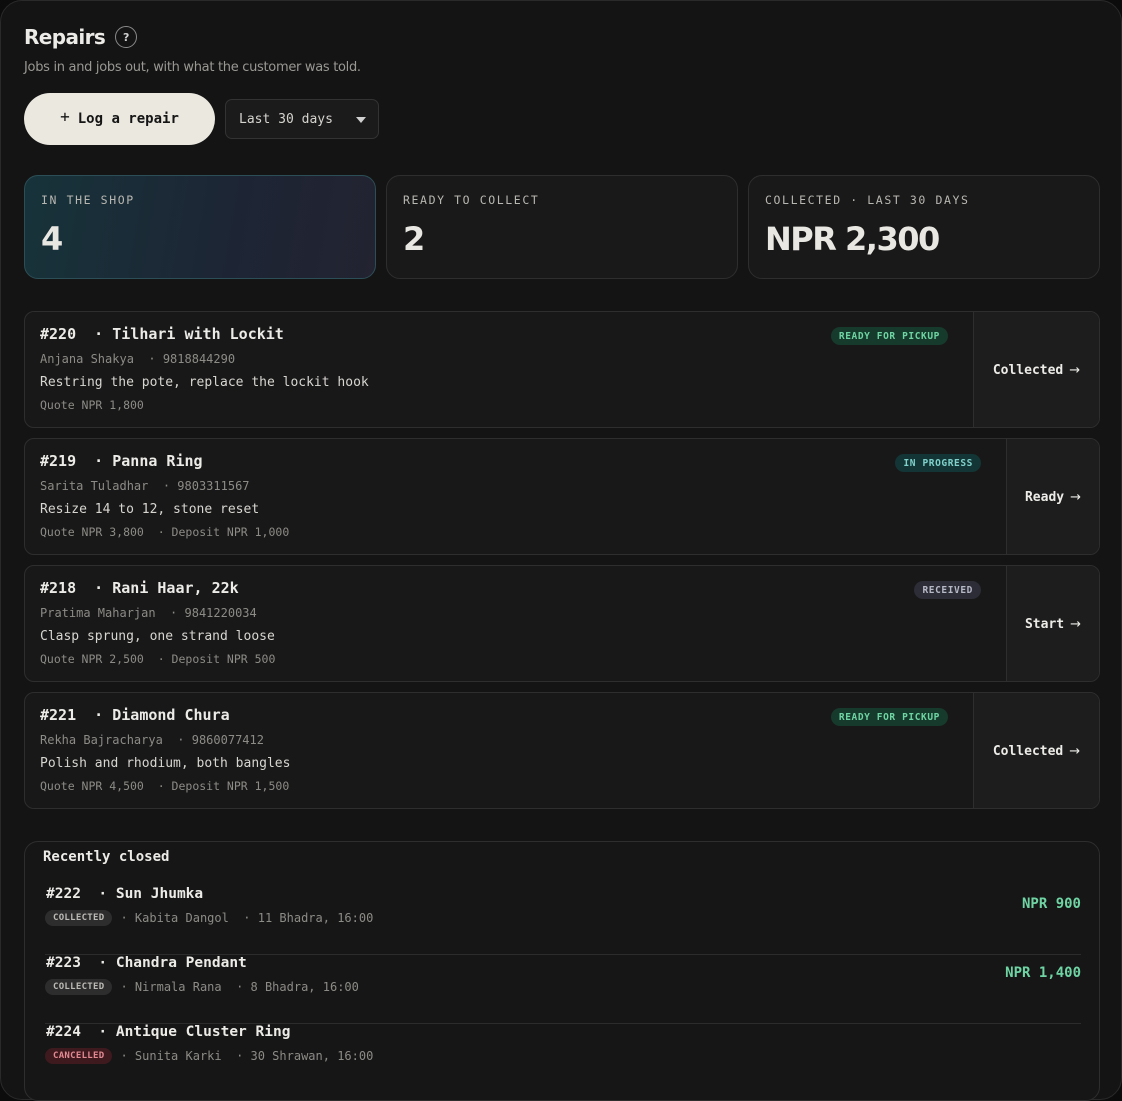  I want to click on job-description: Resize 14 to 12, stone reset, so click(150, 509).